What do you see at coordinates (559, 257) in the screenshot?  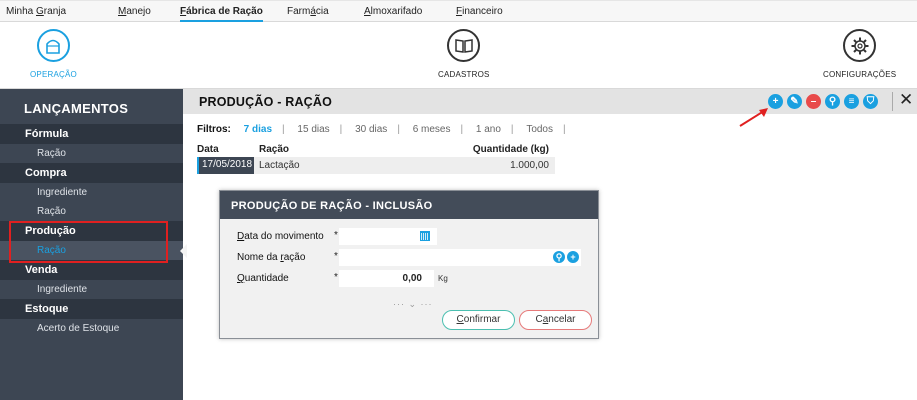 I see `search-icon: ⚲` at bounding box center [559, 257].